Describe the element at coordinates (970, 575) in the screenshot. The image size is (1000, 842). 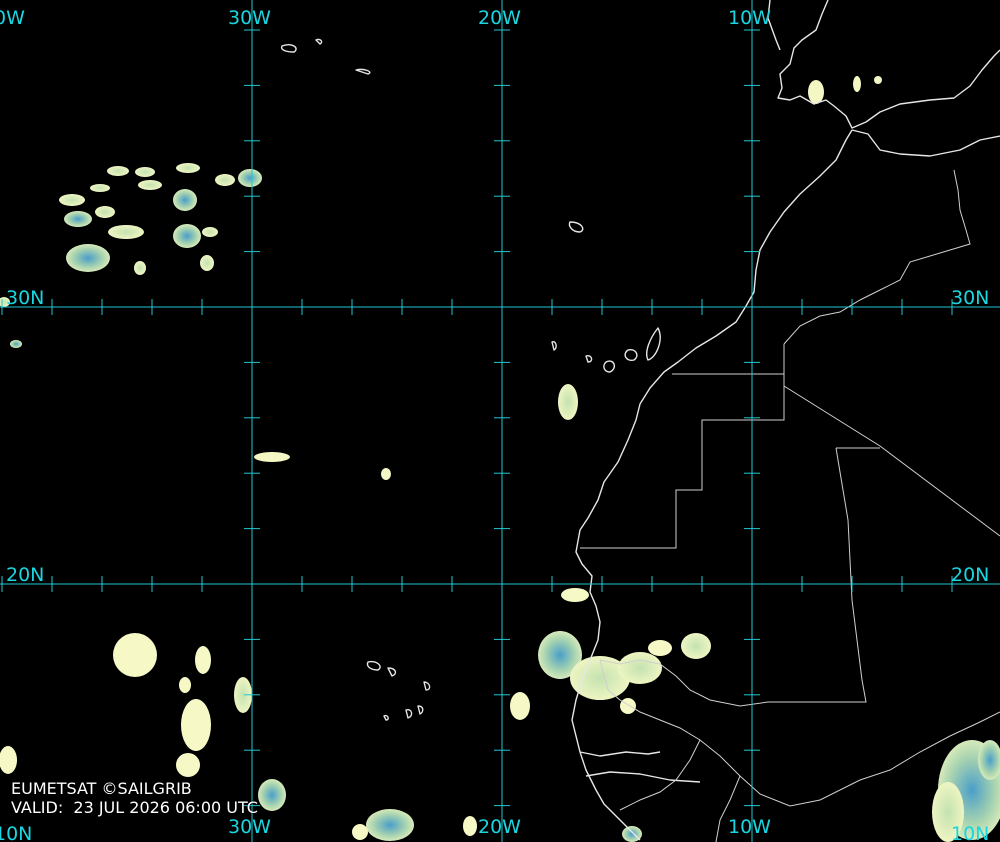
I see `label-right-20n: 20N` at that location.